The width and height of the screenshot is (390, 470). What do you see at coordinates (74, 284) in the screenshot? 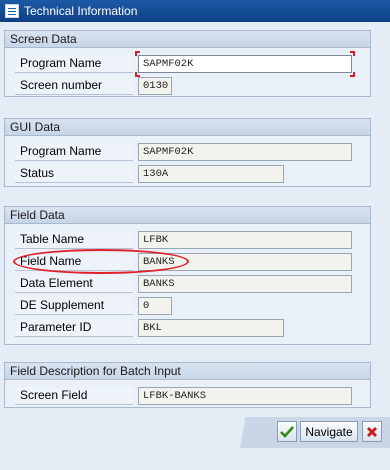
I see `data-element-label: Data Element` at bounding box center [74, 284].